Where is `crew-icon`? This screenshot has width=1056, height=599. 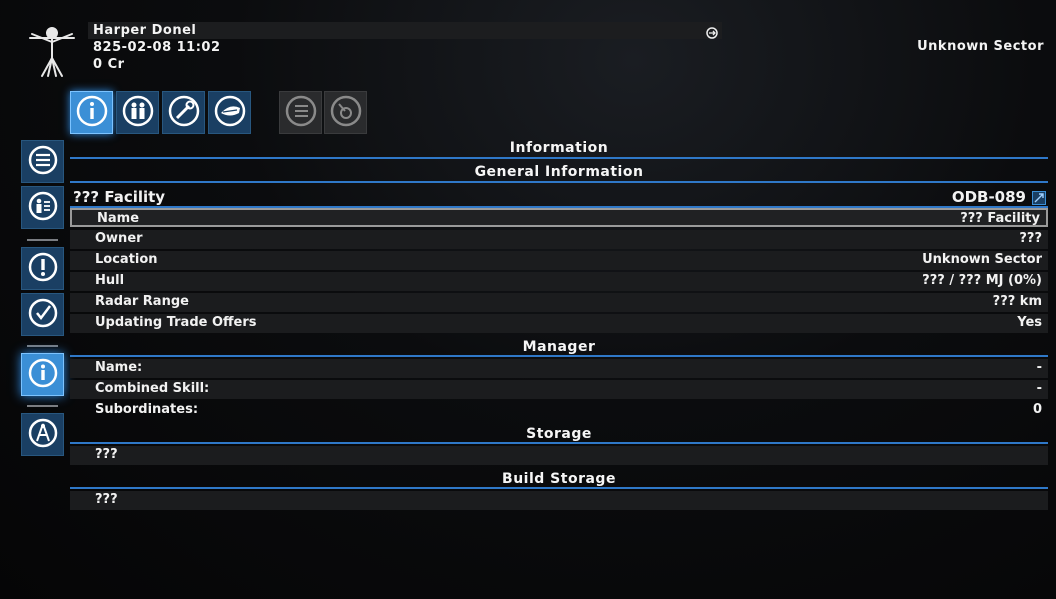 crew-icon is located at coordinates (138, 113).